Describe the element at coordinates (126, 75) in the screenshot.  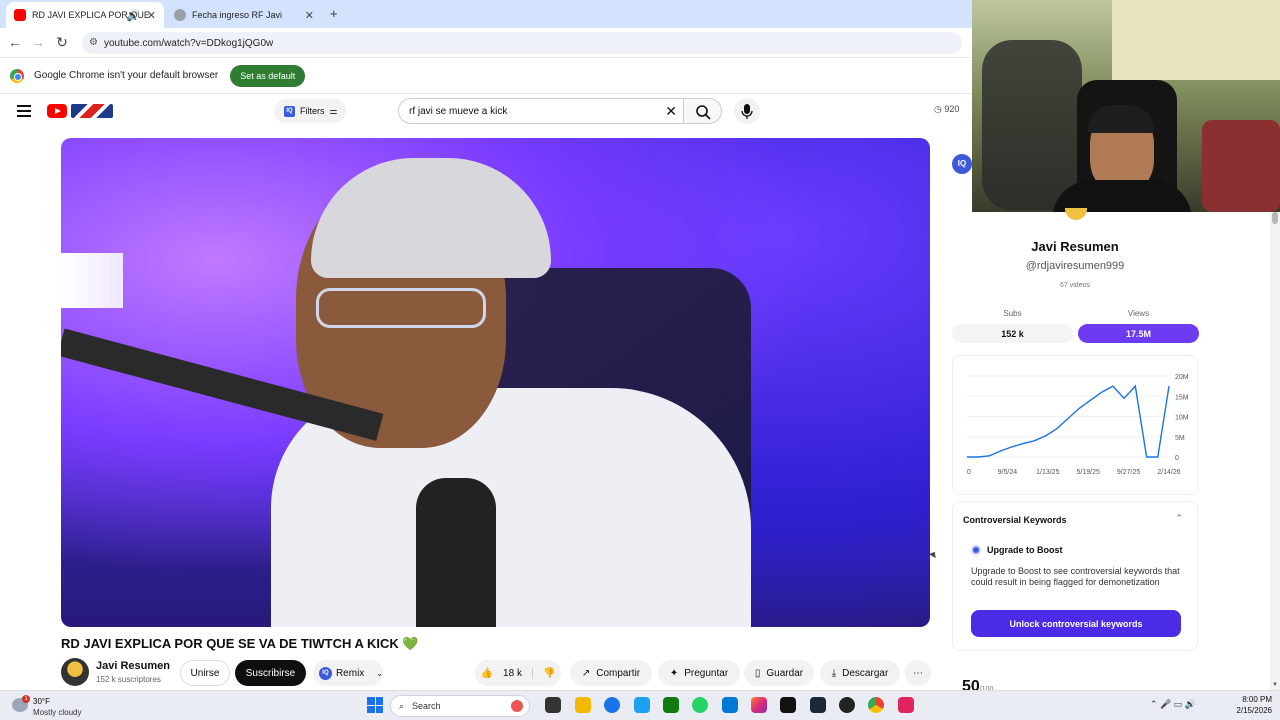
I see `infobar-text: Google Chrome isn't your default browser` at that location.